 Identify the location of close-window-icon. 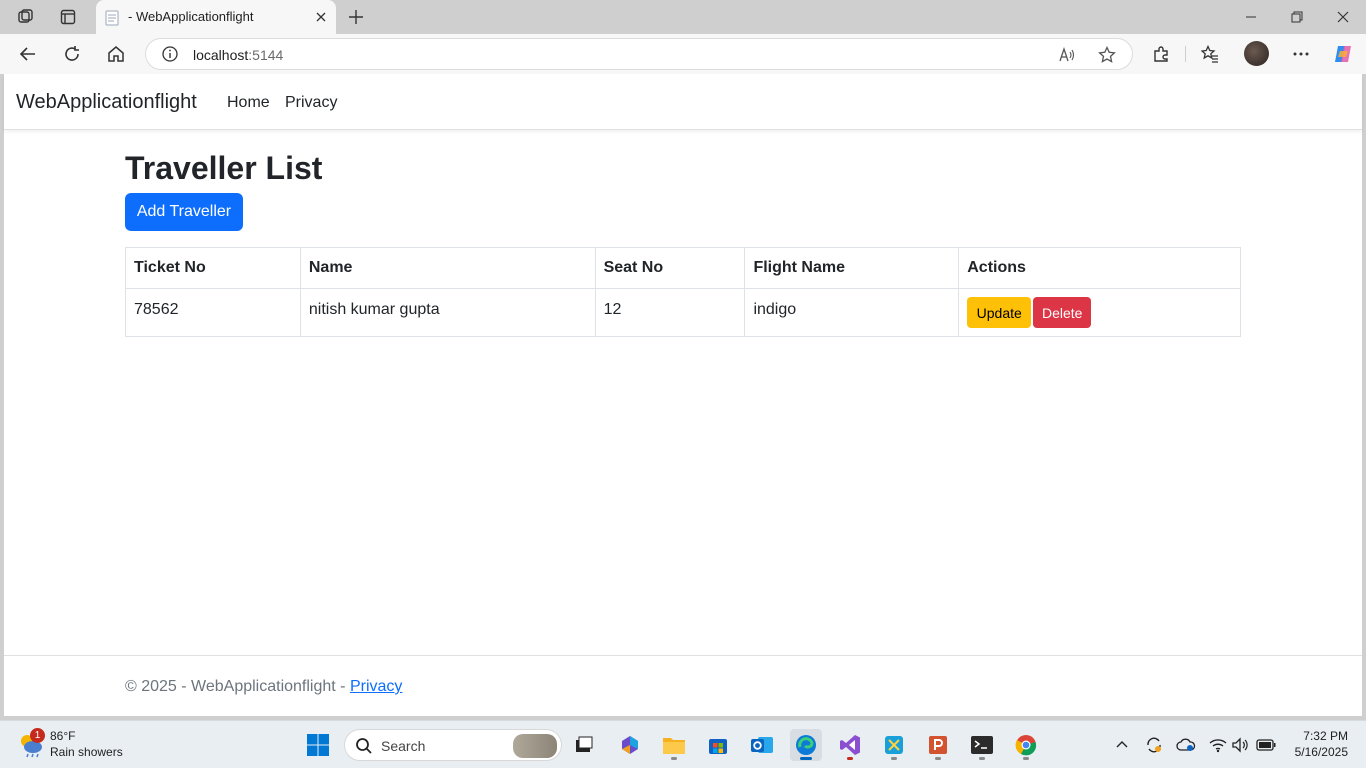
(1343, 17).